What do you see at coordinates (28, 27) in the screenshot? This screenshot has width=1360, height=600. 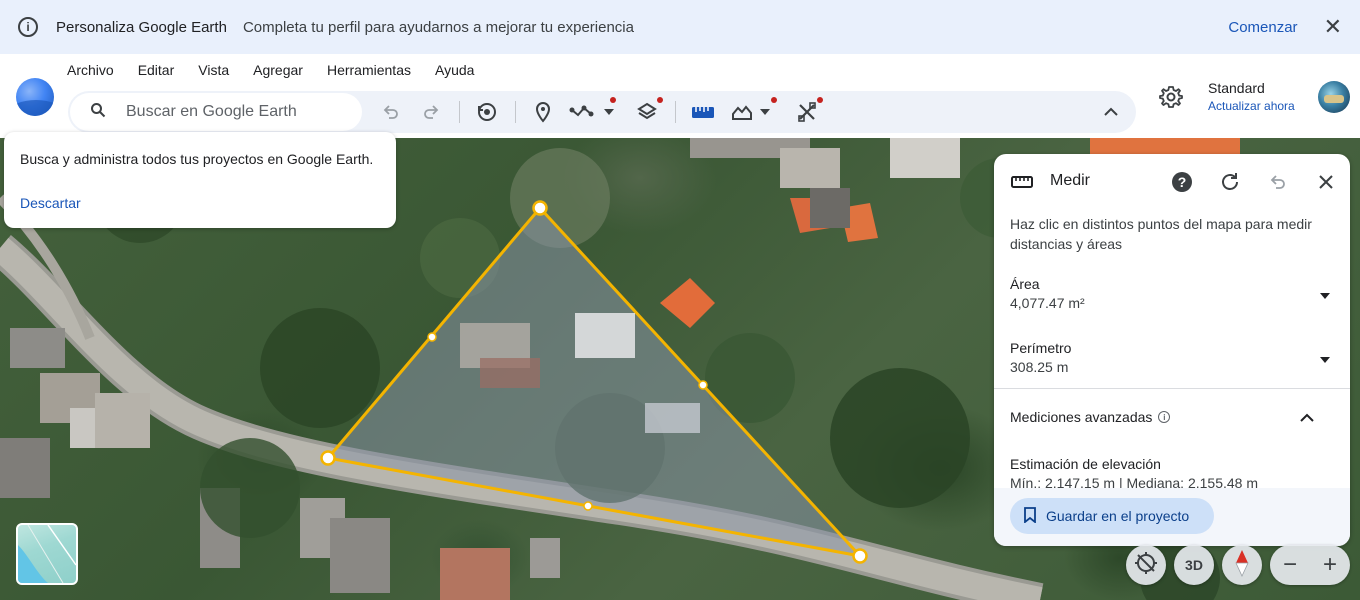 I see `info-icon: i` at bounding box center [28, 27].